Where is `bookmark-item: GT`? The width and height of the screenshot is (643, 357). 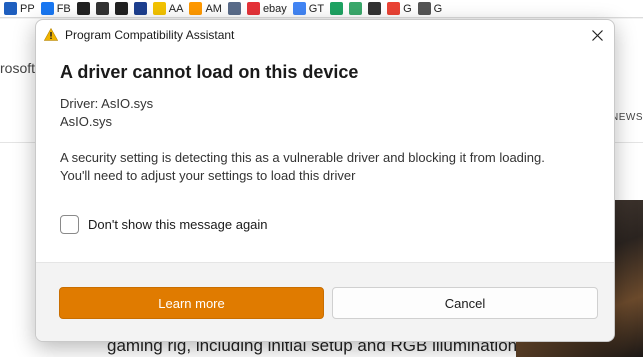 bookmark-item: GT is located at coordinates (308, 8).